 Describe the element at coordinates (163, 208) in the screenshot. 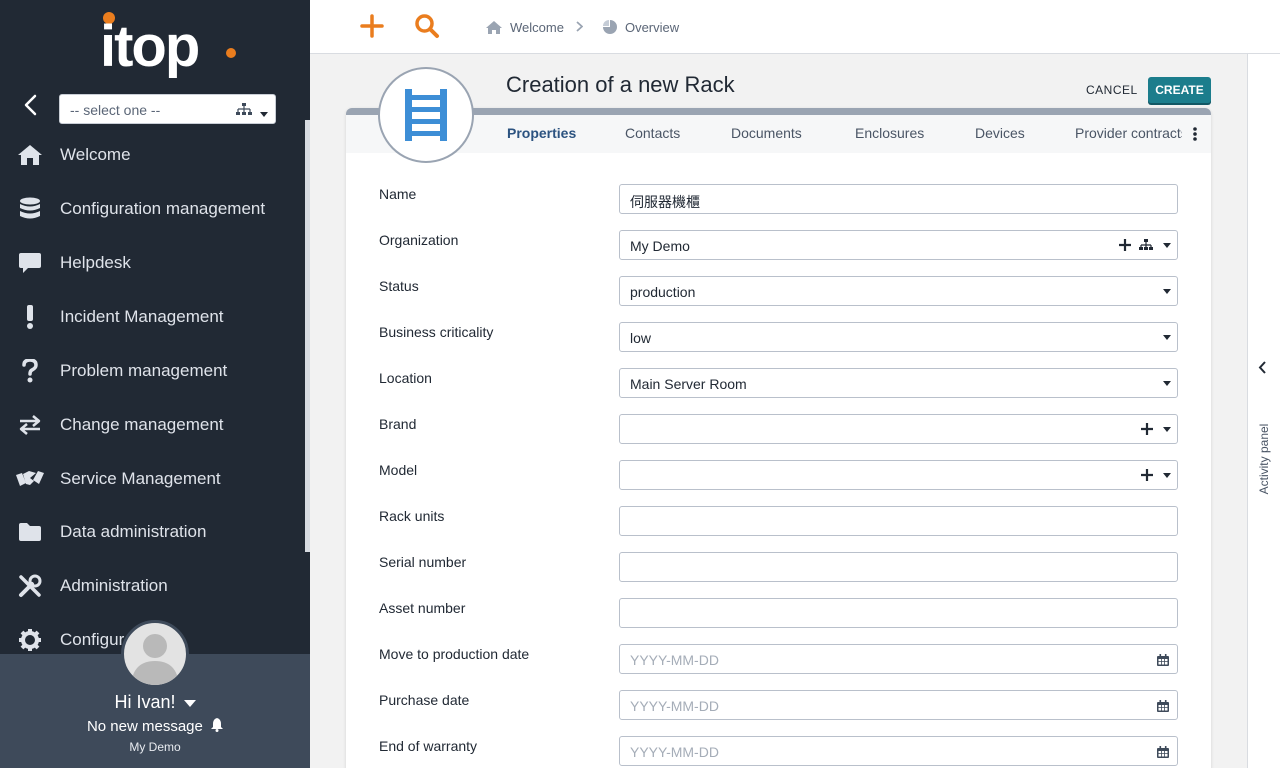

I see `menu-label: Configuration management` at that location.